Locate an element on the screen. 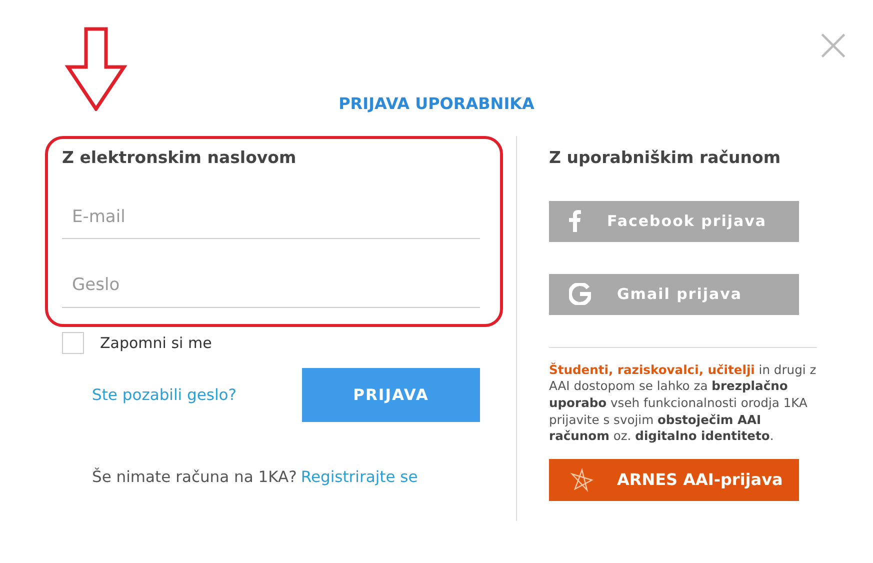 The image size is (873, 563). checkbox-label: Zapomni si me is located at coordinates (156, 343).